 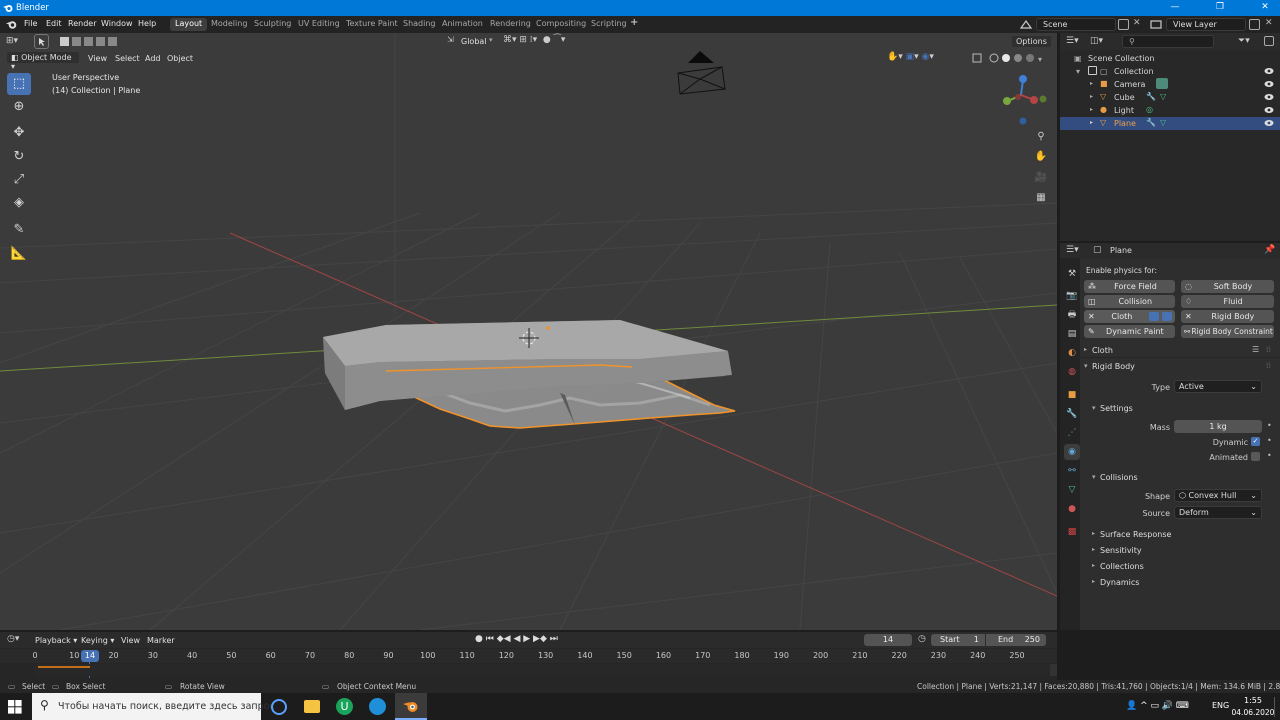 What do you see at coordinates (1218, 386) in the screenshot?
I see `type-dropdown: Active ⌄` at bounding box center [1218, 386].